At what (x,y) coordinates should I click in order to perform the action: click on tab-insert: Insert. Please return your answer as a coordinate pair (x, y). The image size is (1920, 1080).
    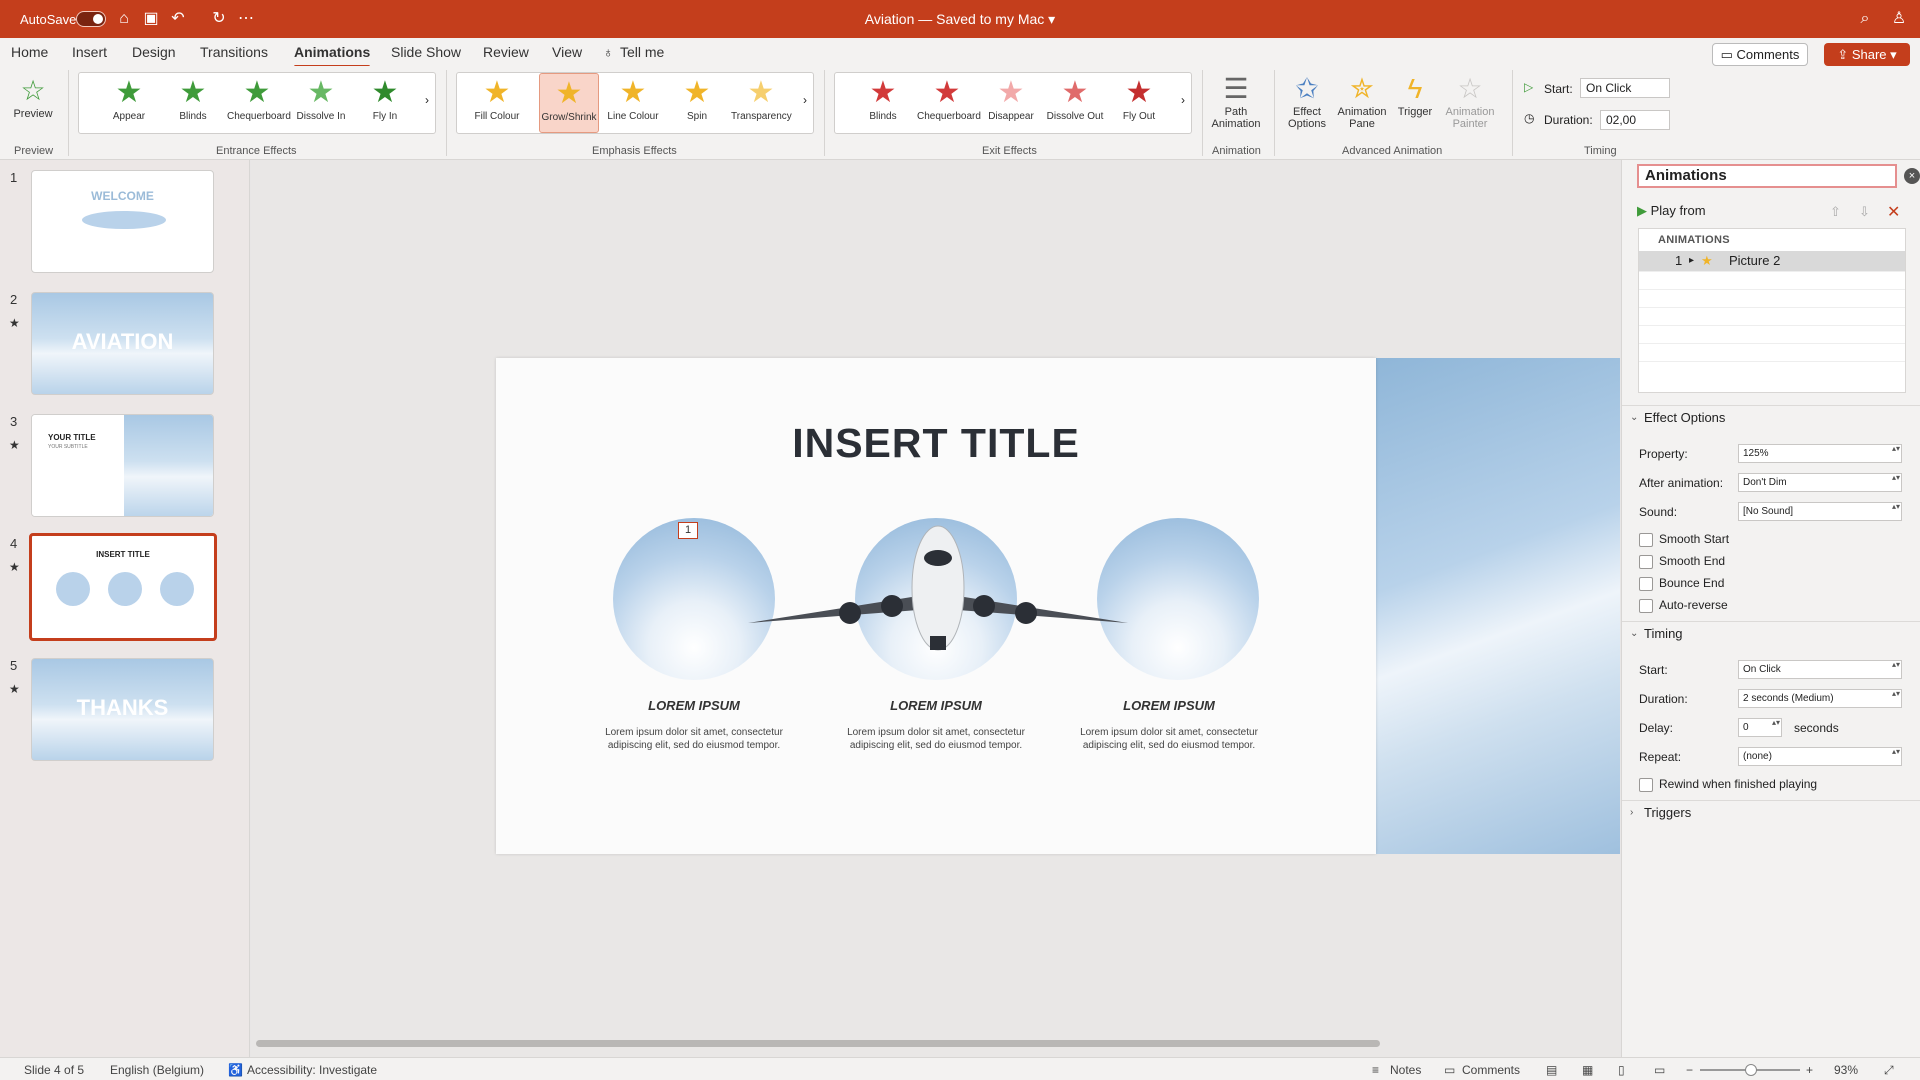
    Looking at the image, I should click on (89, 52).